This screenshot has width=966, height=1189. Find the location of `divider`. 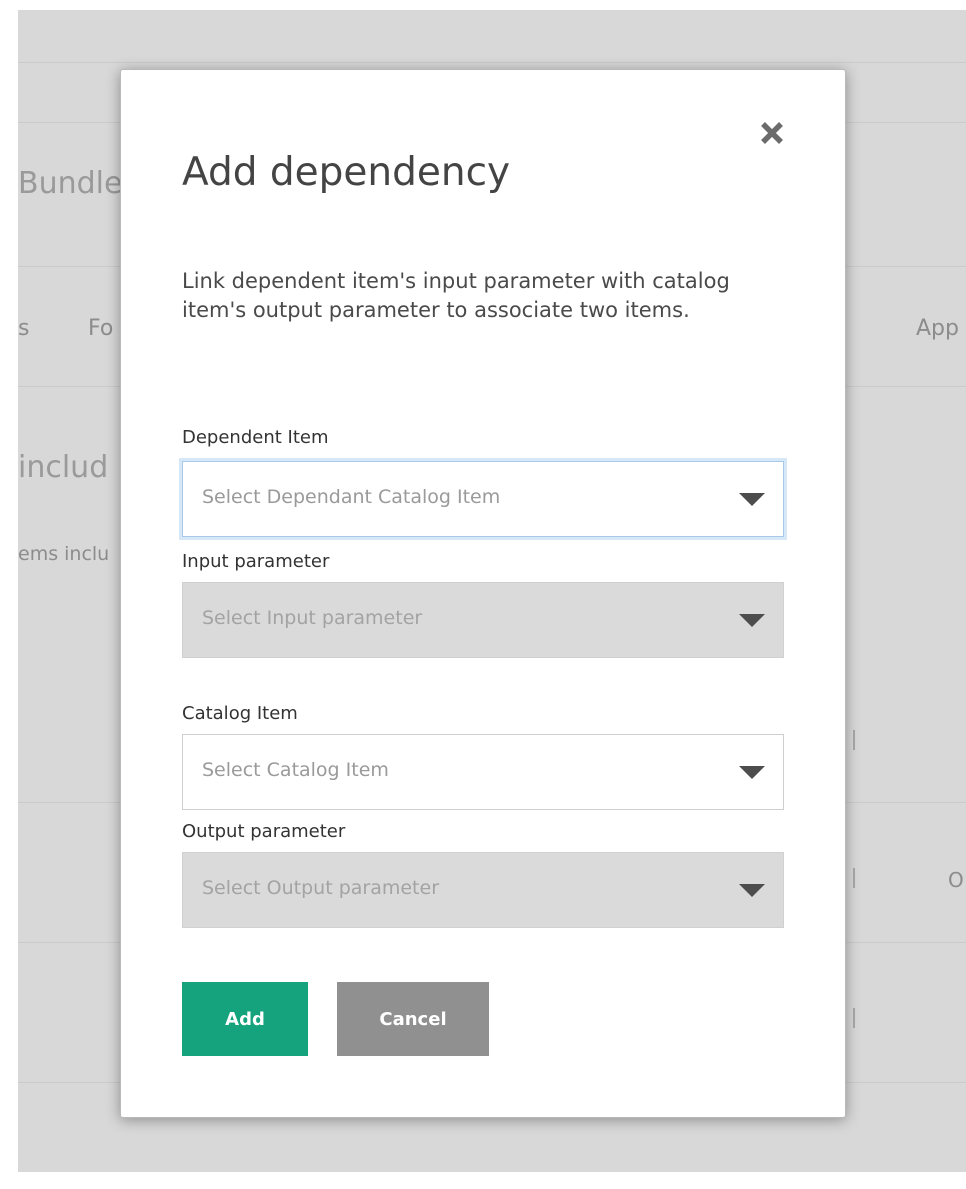

divider is located at coordinates (492, 62).